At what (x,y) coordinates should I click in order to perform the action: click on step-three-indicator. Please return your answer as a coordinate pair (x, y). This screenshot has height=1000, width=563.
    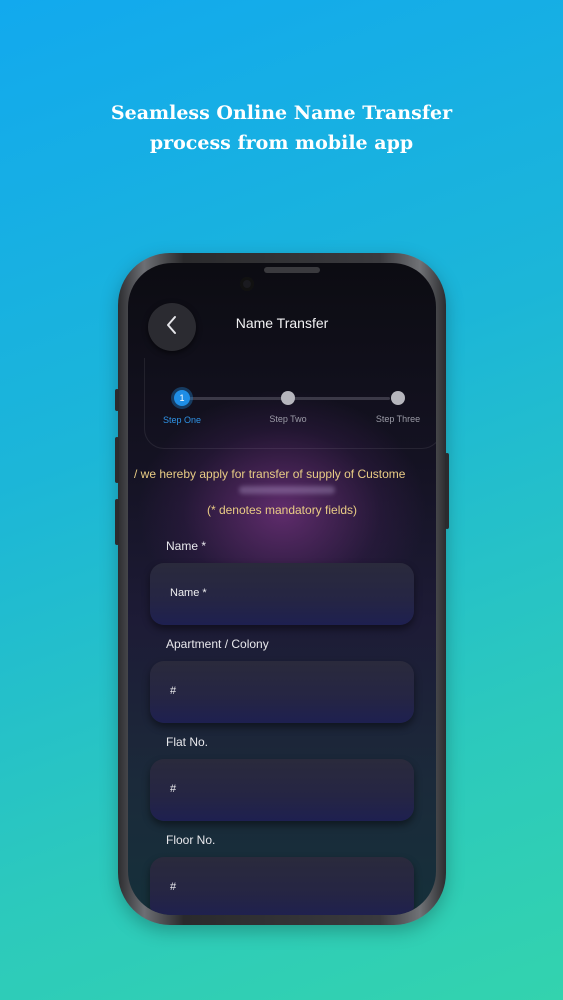
    Looking at the image, I should click on (398, 398).